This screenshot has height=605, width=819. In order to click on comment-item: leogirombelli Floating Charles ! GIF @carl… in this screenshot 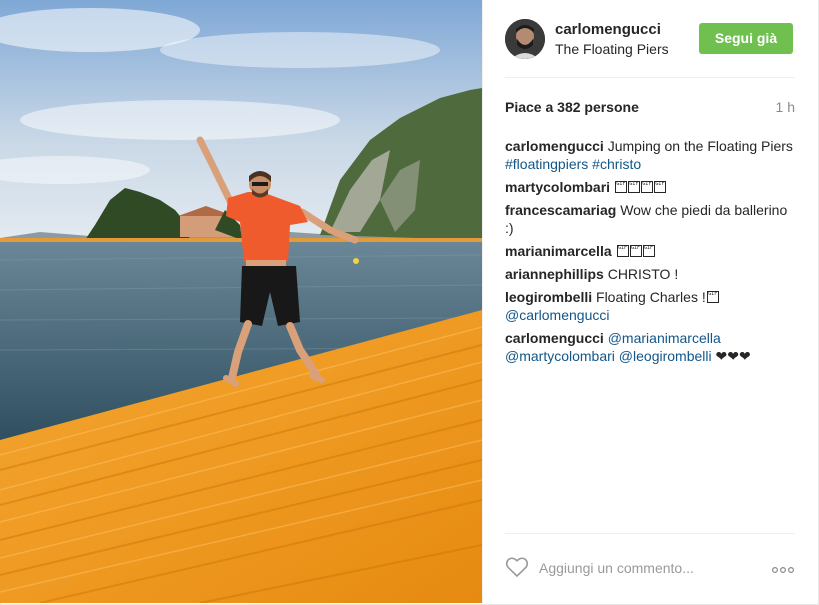, I will do `click(650, 306)`.